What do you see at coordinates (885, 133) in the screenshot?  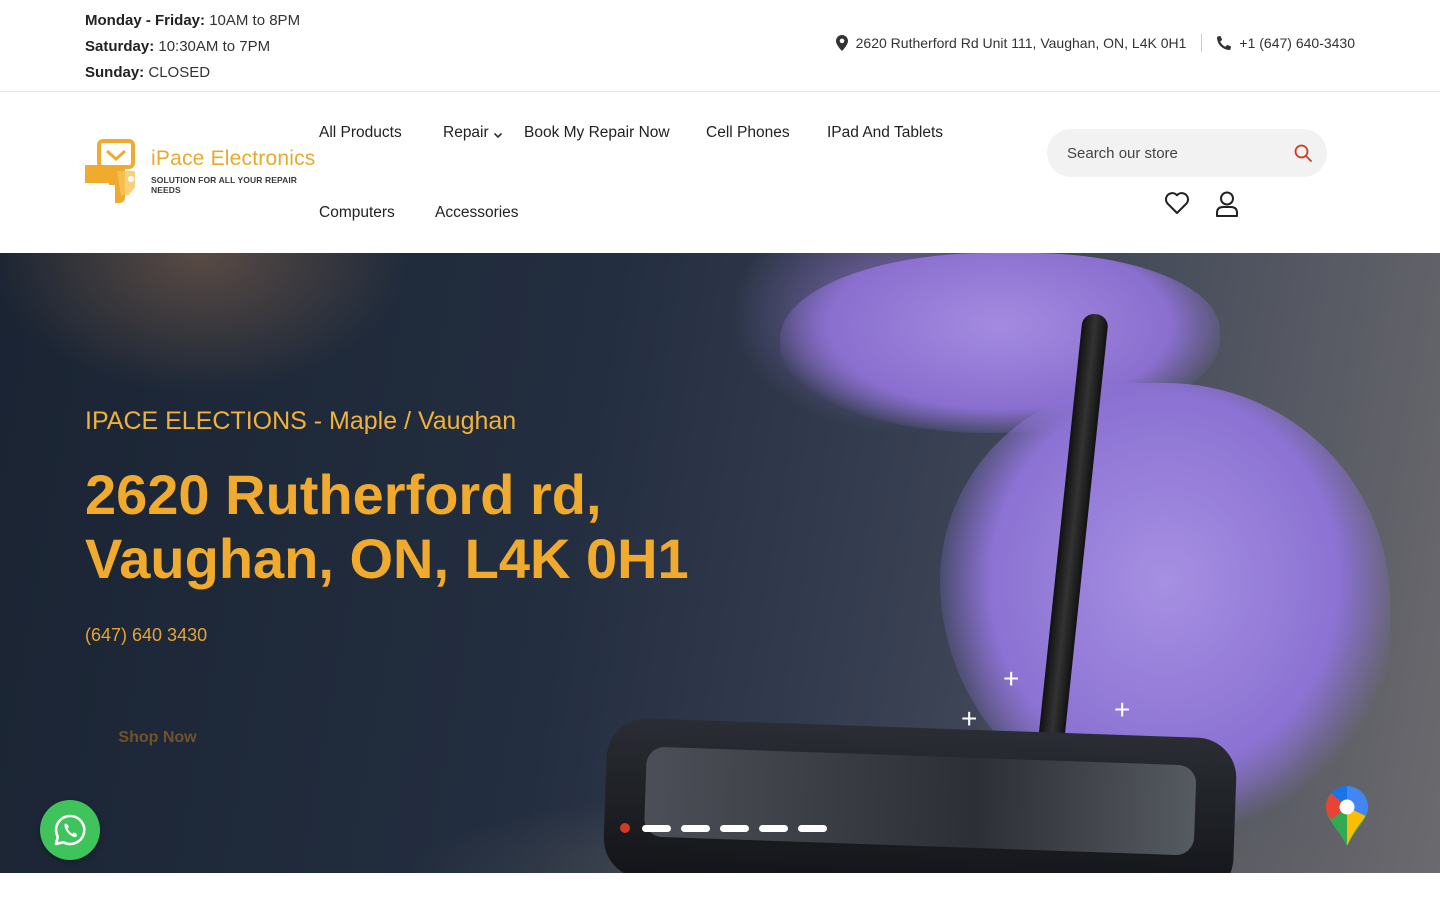 I see `nav-item-ipad-tablets: IPad And Tablets` at bounding box center [885, 133].